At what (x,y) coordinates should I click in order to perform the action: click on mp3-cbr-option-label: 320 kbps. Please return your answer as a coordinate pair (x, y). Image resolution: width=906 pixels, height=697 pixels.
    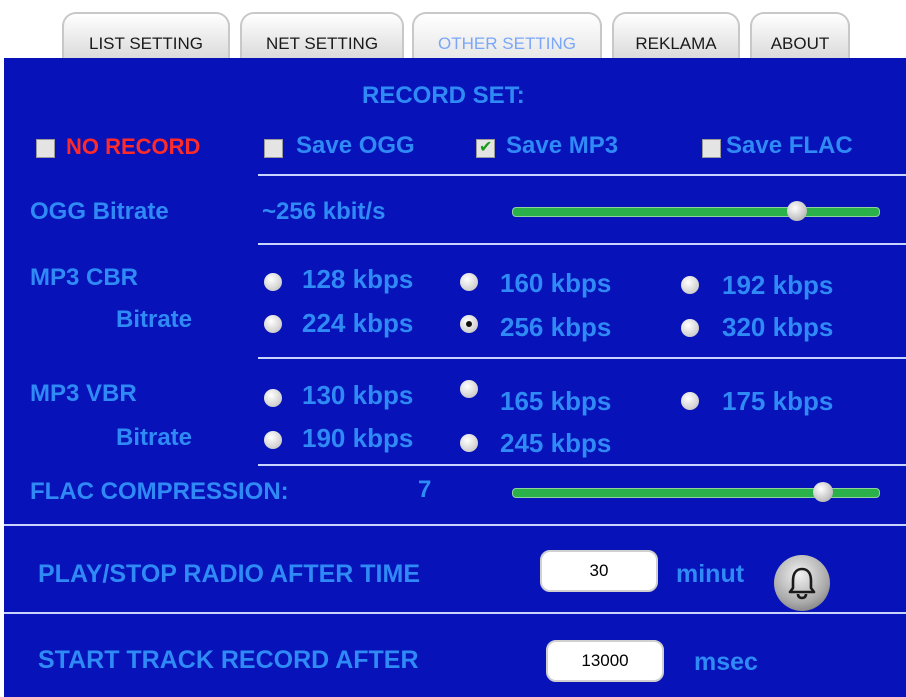
    Looking at the image, I should click on (778, 327).